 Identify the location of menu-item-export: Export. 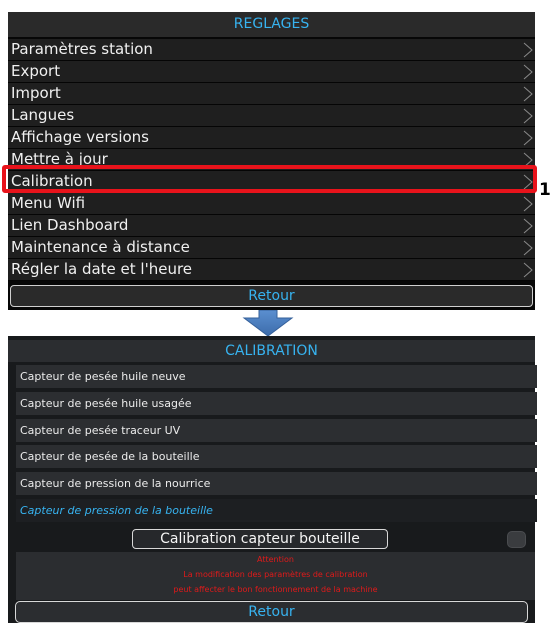
(271, 72).